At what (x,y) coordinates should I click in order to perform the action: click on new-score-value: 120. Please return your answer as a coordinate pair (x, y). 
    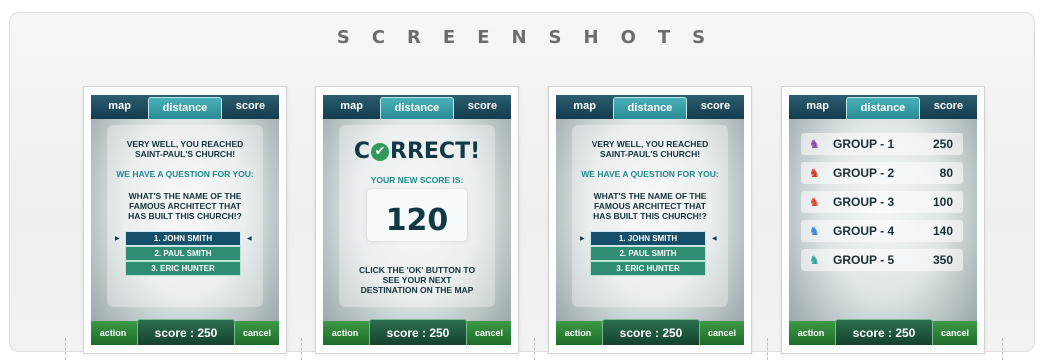
    Looking at the image, I should click on (417, 220).